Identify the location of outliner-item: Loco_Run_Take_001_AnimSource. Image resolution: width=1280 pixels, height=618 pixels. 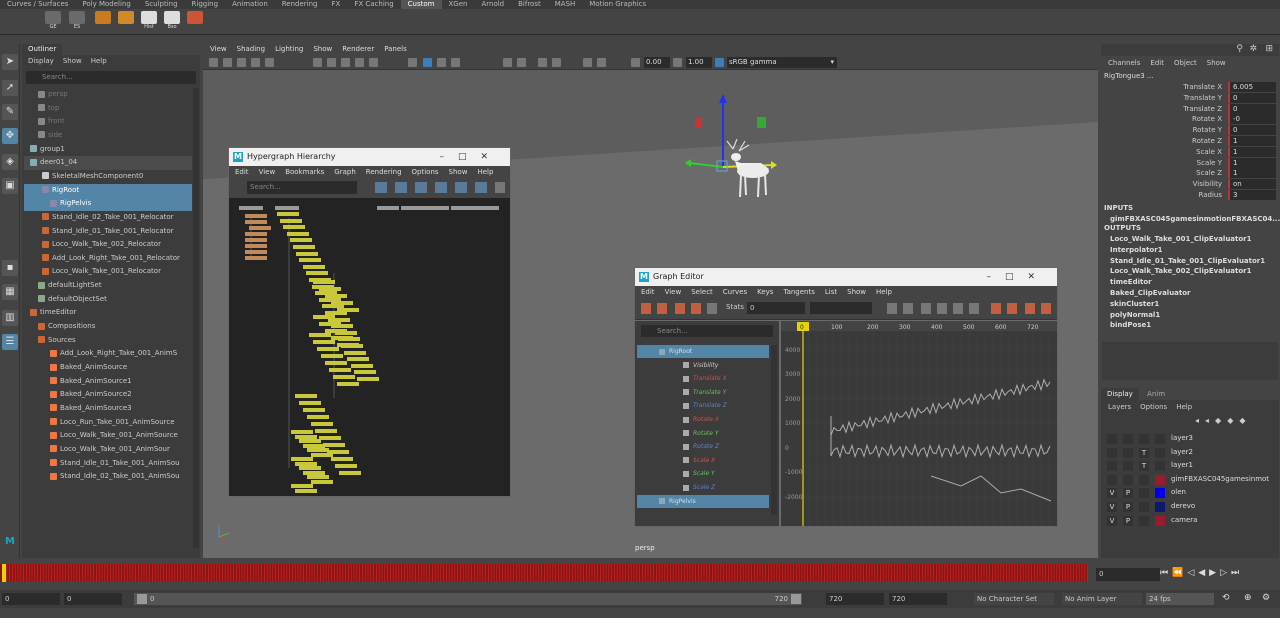
(108, 423).